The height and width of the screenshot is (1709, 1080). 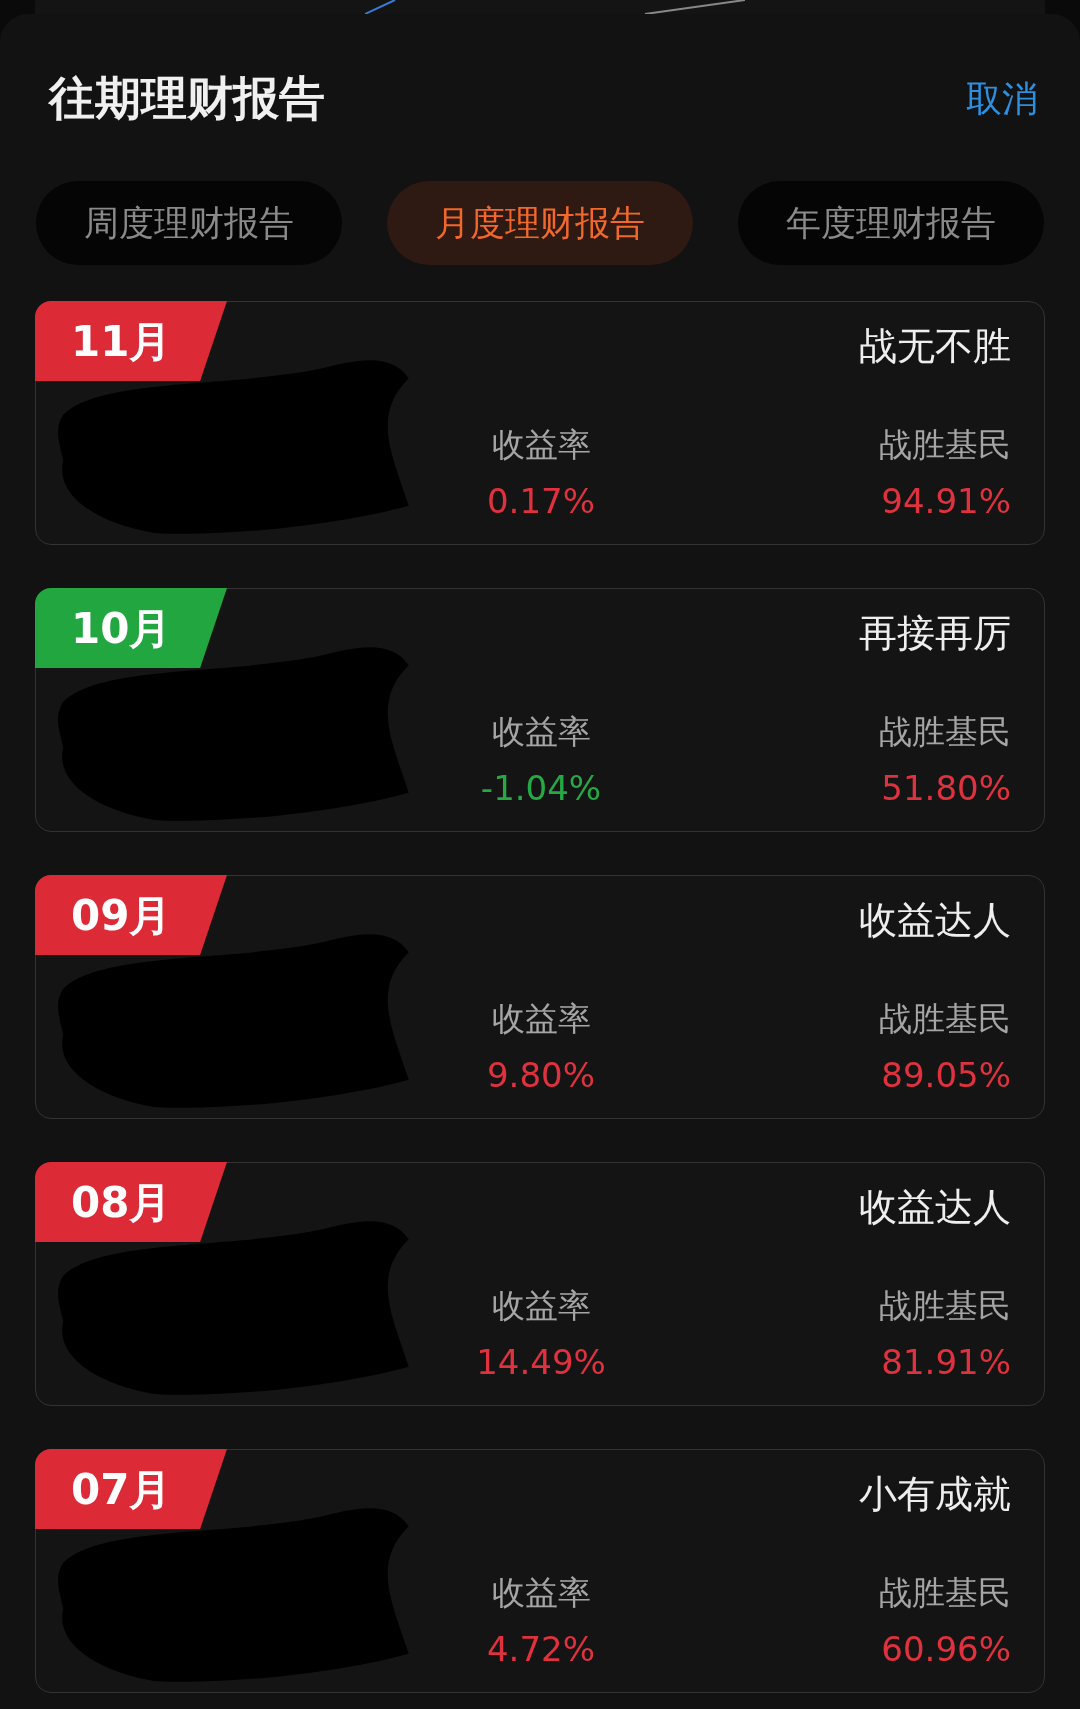 I want to click on cancel-button: 取消, so click(x=1002, y=98).